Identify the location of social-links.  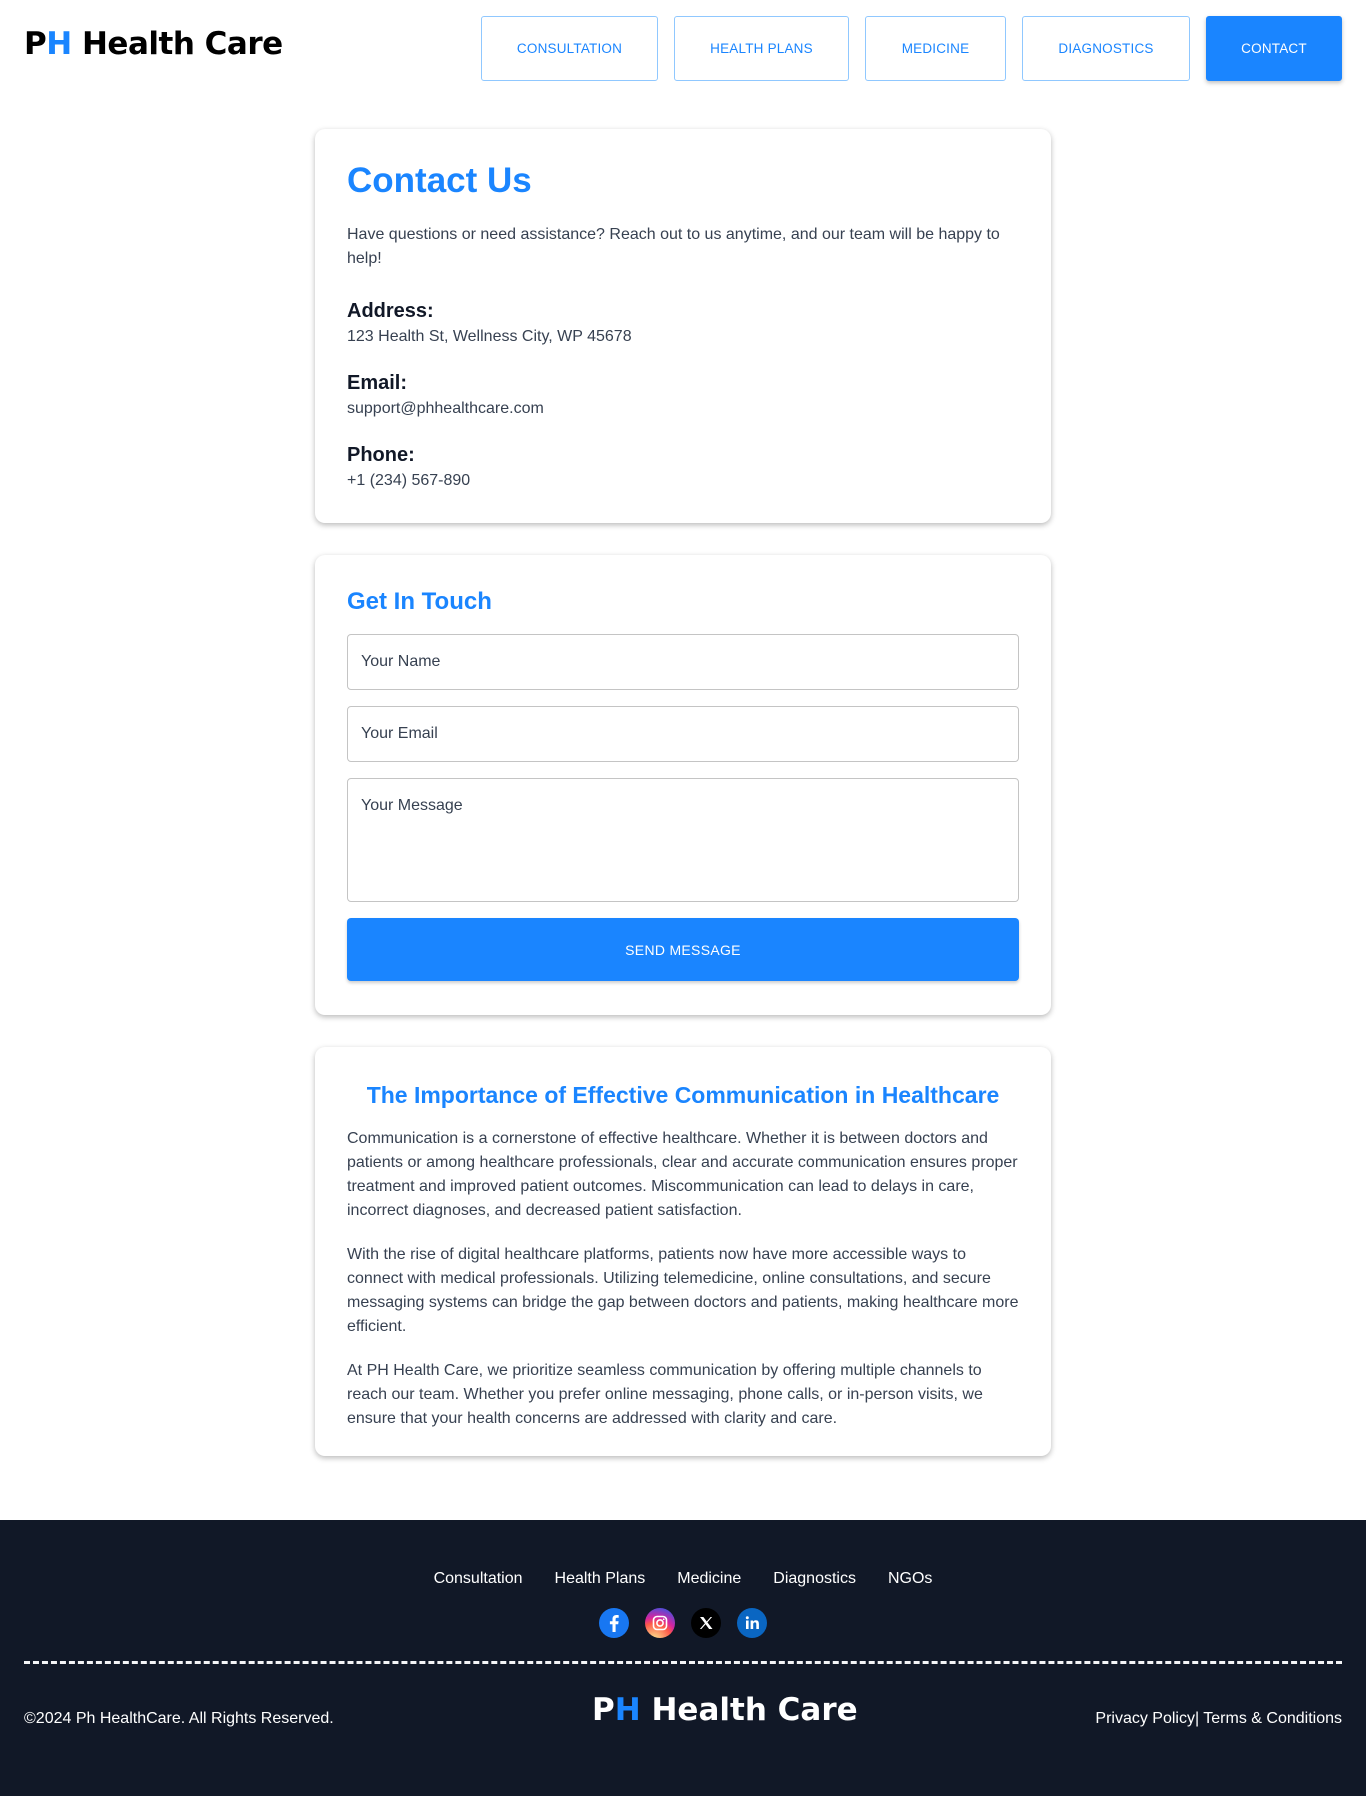
(683, 1623).